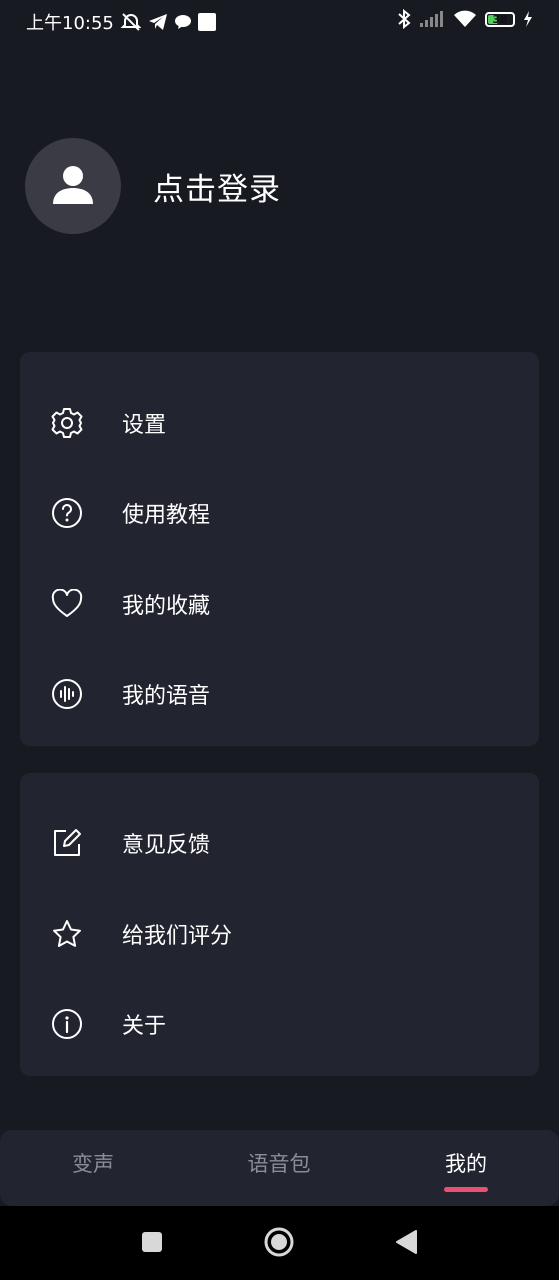 The image size is (559, 1280). I want to click on status-time: 上午10:55, so click(70, 23).